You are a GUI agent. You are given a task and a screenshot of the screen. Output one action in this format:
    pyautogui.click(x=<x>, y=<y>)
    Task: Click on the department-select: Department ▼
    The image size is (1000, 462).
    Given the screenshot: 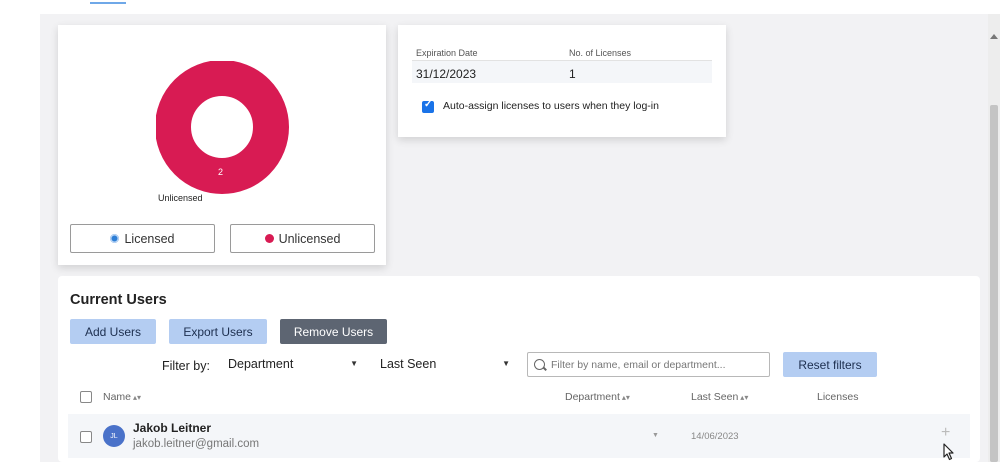 What is the action you would take?
    pyautogui.click(x=293, y=364)
    